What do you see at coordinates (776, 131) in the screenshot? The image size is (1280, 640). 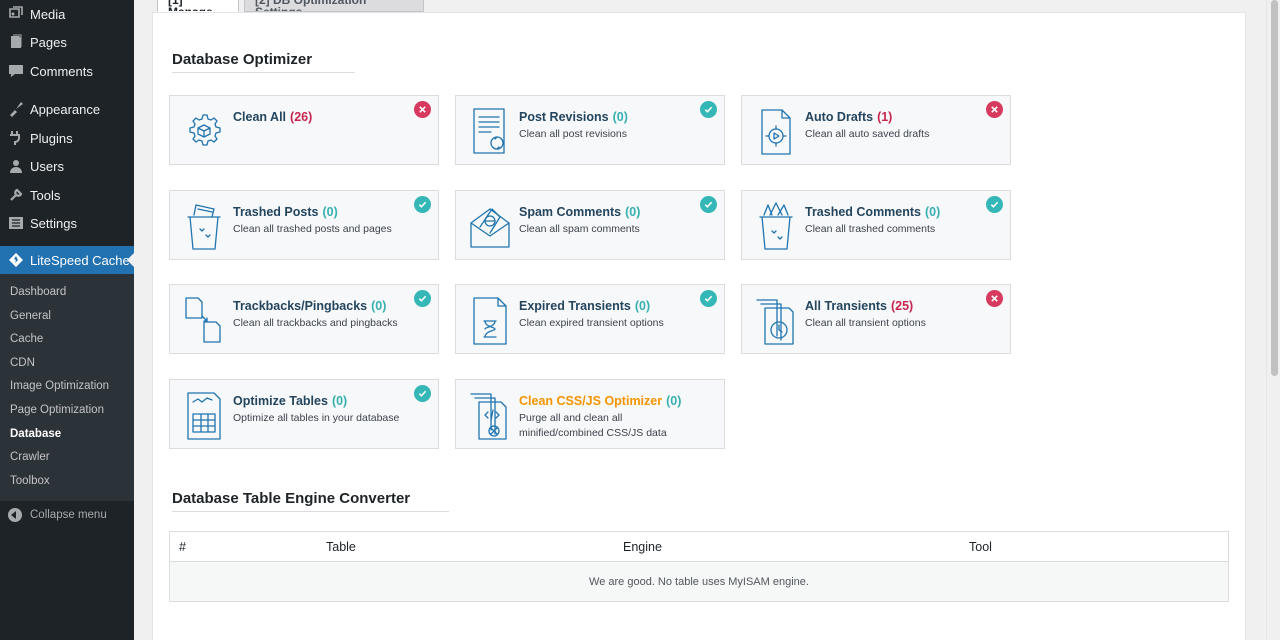 I see `document-gear-icon` at bounding box center [776, 131].